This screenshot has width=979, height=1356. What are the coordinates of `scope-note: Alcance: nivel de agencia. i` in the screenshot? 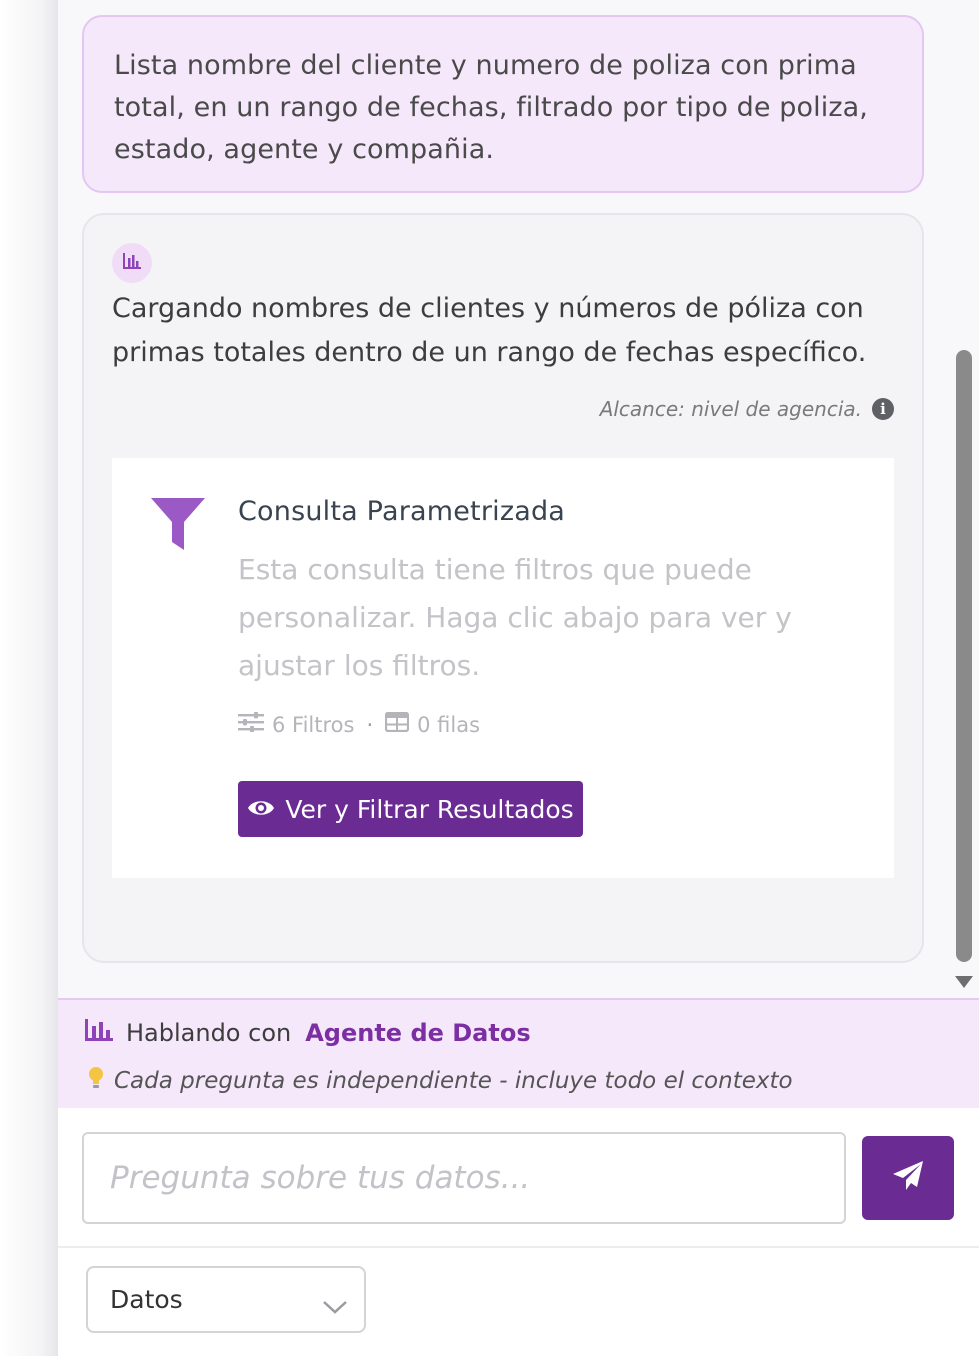 It's located at (747, 409).